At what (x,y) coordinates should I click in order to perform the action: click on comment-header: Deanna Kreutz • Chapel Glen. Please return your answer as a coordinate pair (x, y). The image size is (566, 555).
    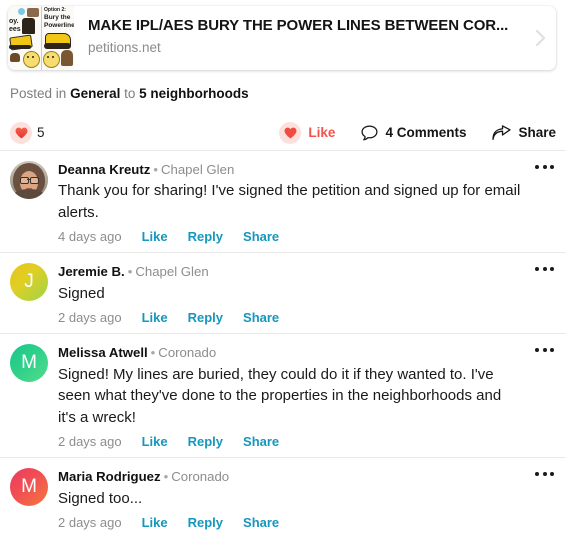
    Looking at the image, I should click on (290, 170).